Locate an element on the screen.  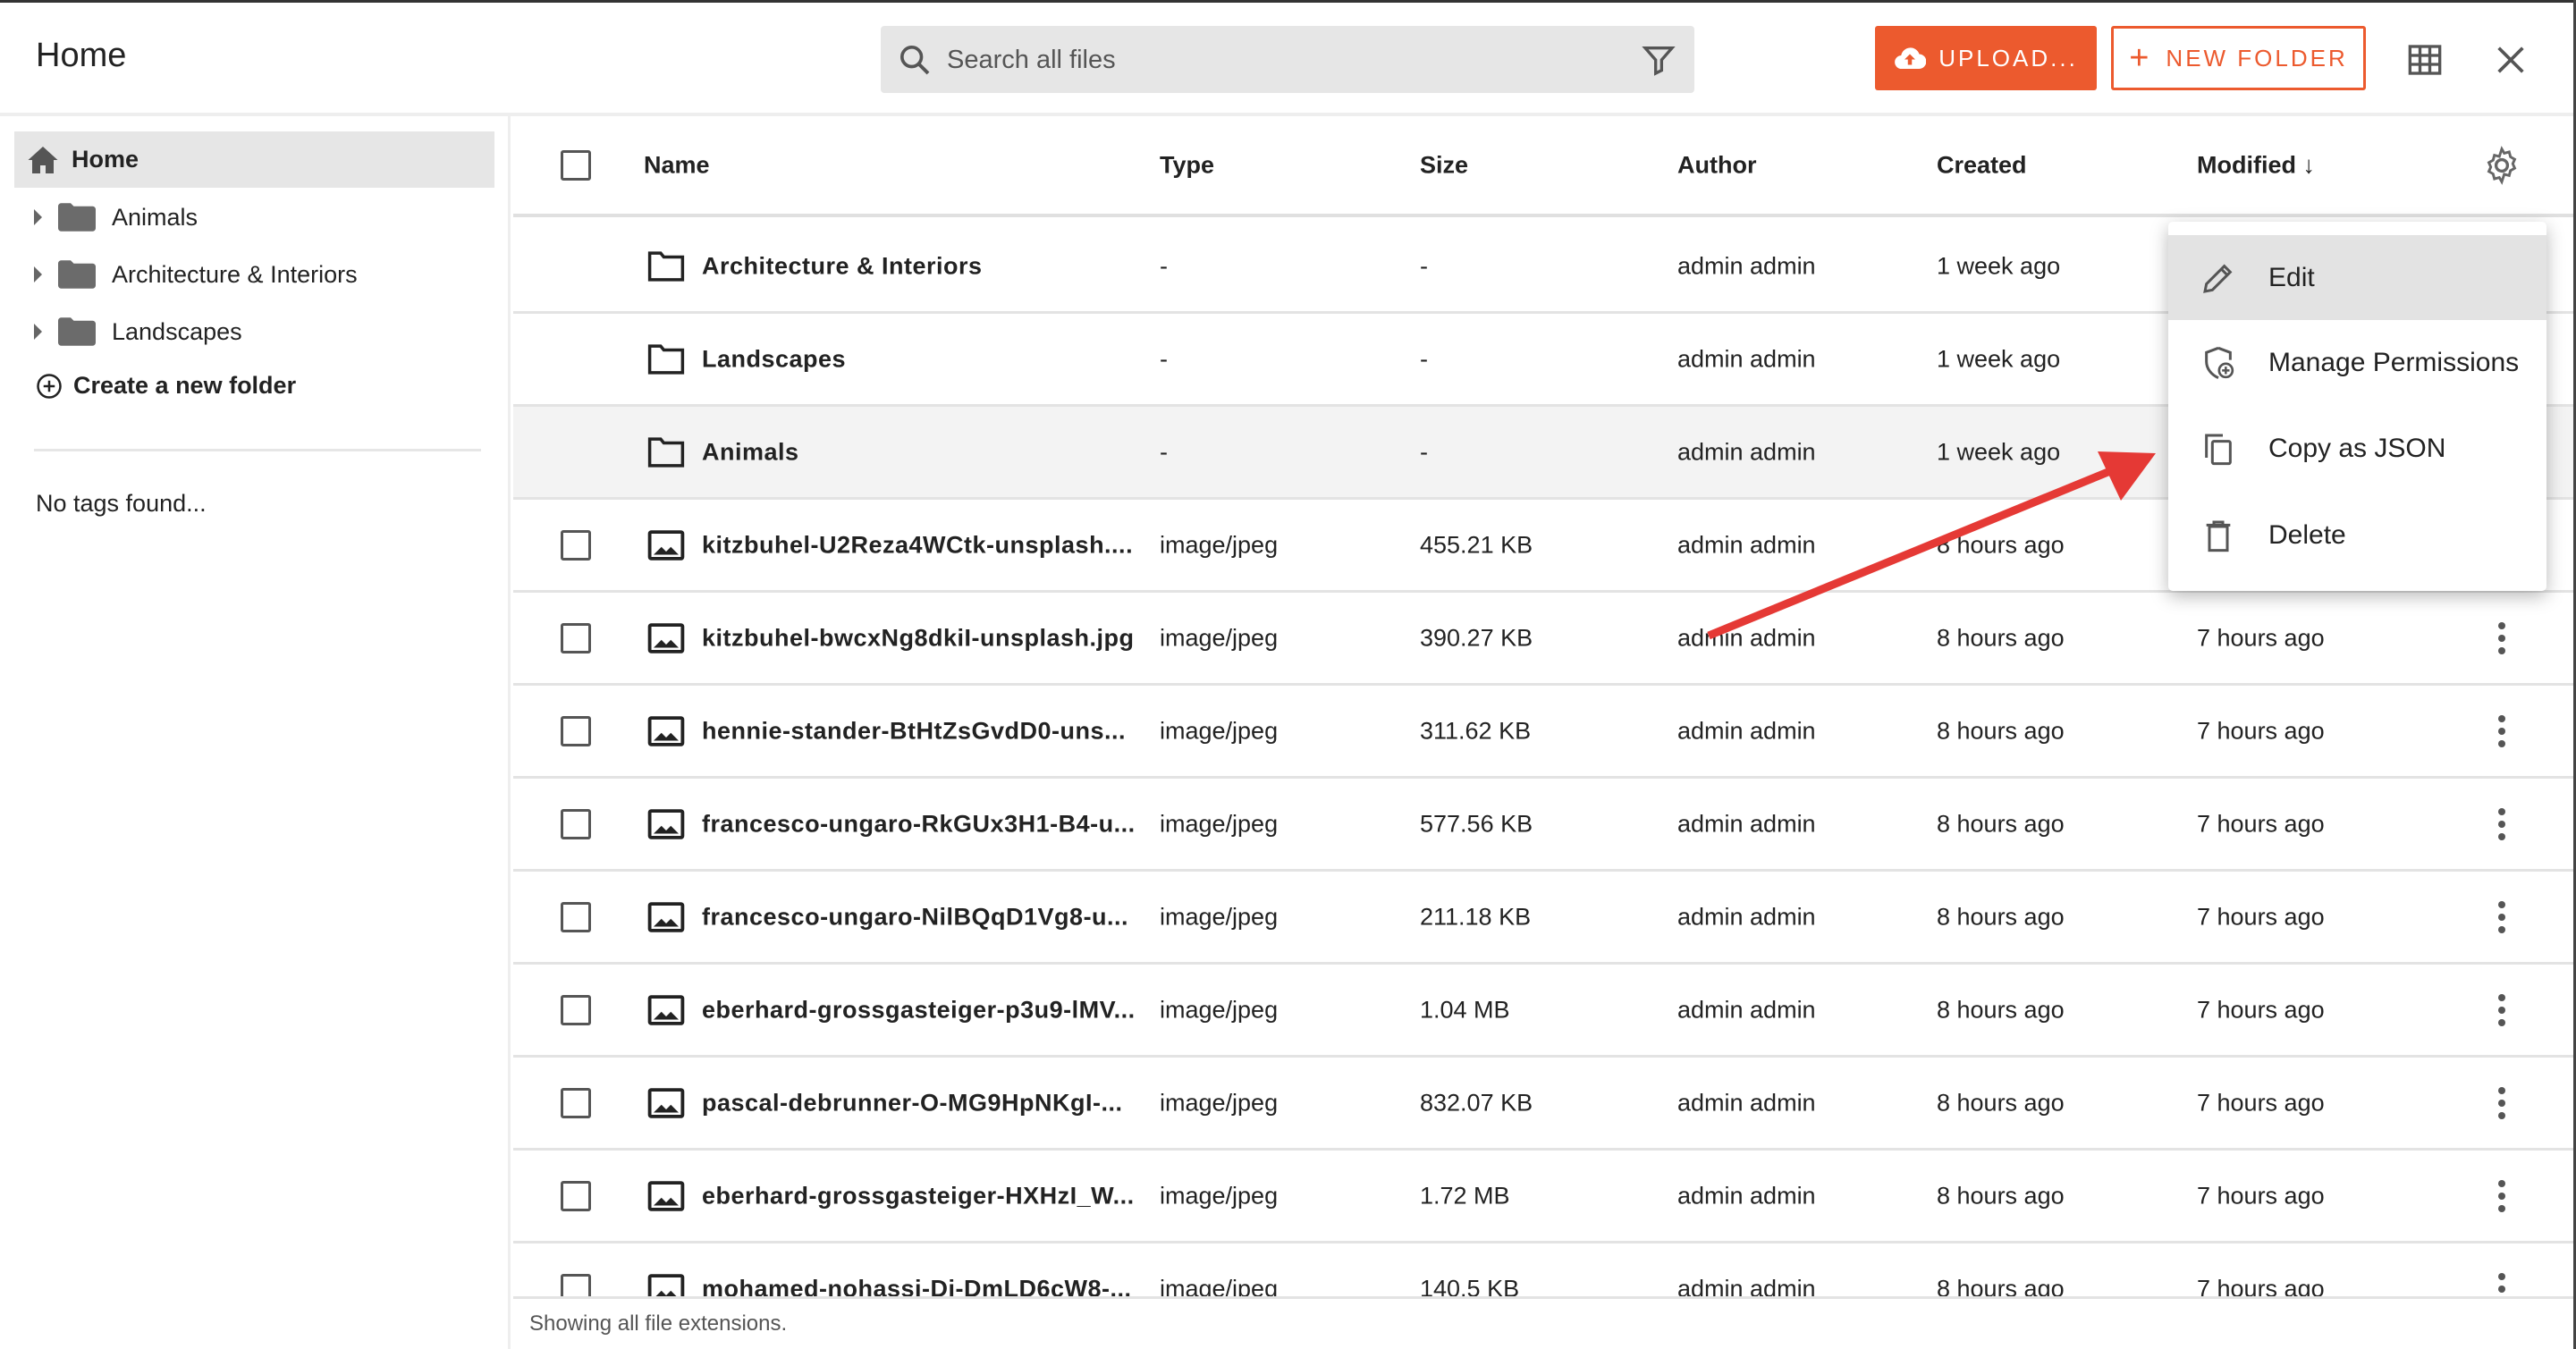
menu-item-delete: Delete is located at coordinates (2357, 535).